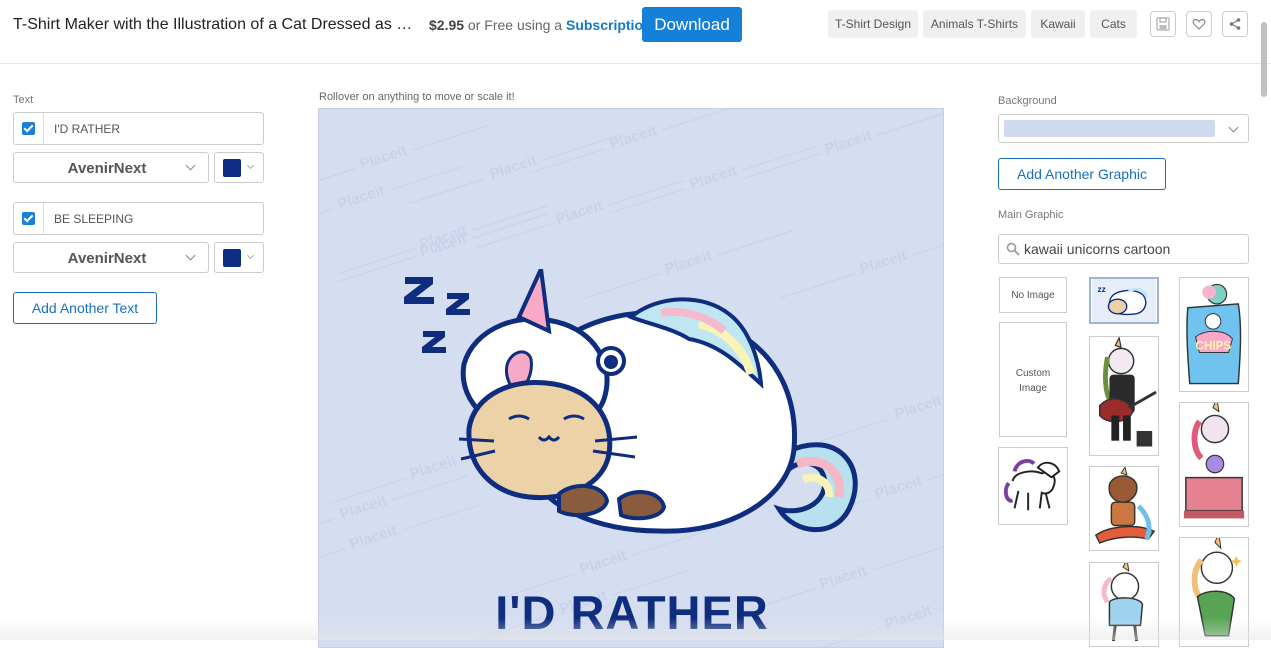 This screenshot has width=1271, height=648. What do you see at coordinates (1109, 128) in the screenshot?
I see `background-swatch` at bounding box center [1109, 128].